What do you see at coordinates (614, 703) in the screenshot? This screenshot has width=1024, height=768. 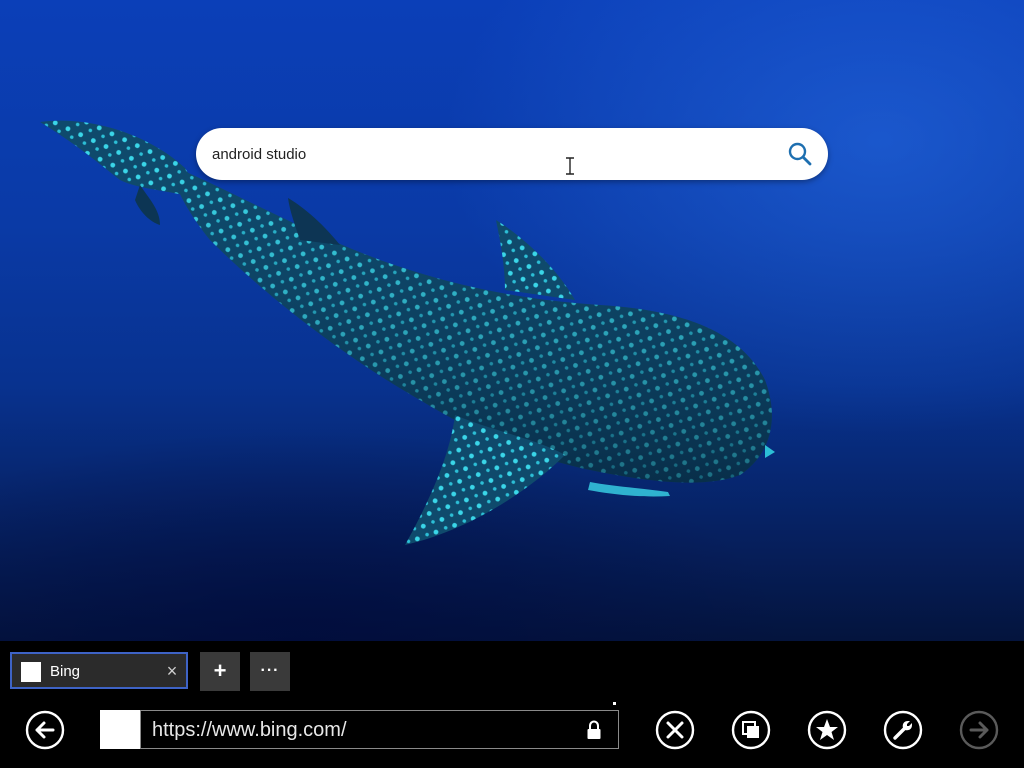 I see `progress-dot` at bounding box center [614, 703].